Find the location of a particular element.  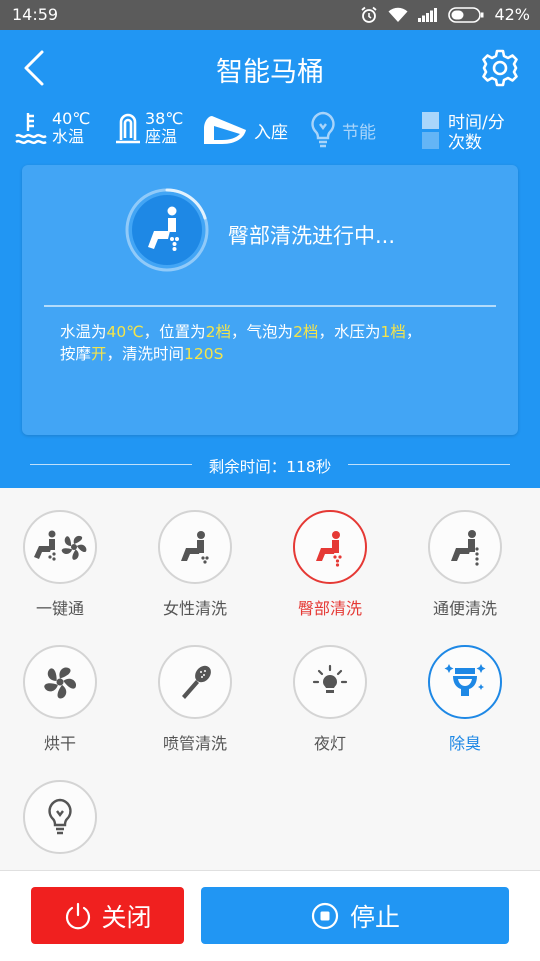

detail-wash-time: 120S is located at coordinates (204, 354).